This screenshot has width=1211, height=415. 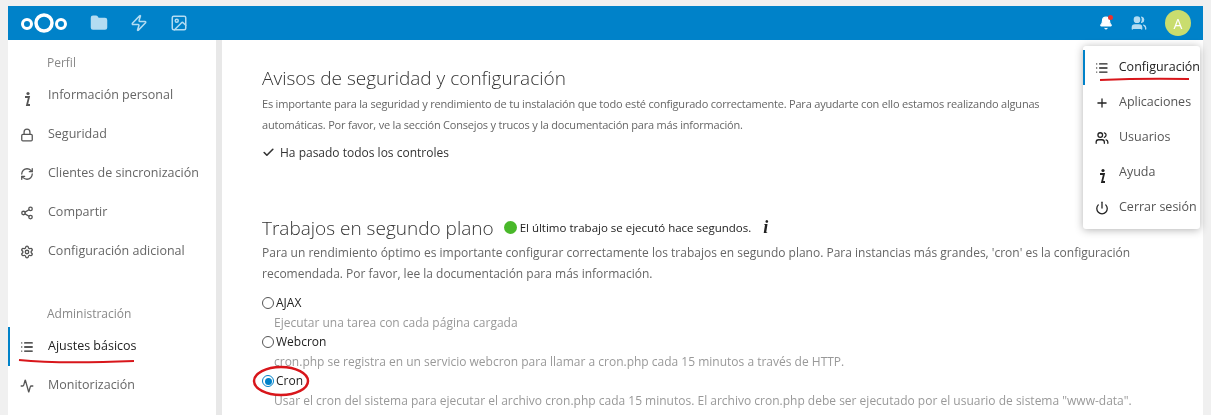 What do you see at coordinates (651, 103) in the screenshot?
I see `description-text: Es importante para la seguridad y rendimiento de tu instalación que todo esté configurado correctamente. Para ayudarte con ello estamos realizando algunas` at bounding box center [651, 103].